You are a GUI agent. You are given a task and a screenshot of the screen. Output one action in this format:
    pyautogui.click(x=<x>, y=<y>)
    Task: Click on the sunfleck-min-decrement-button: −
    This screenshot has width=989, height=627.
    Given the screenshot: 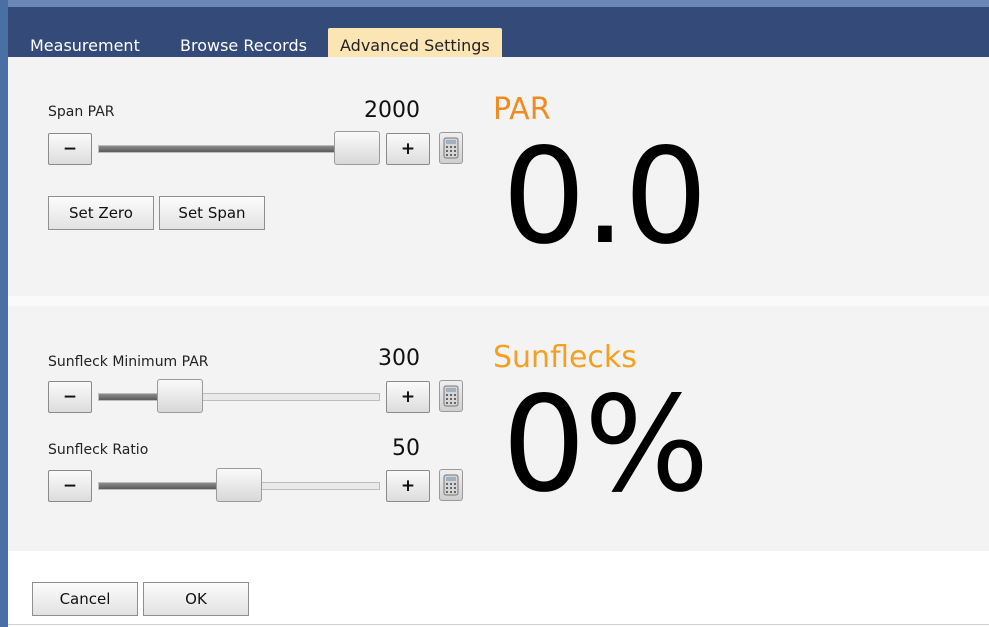 What is the action you would take?
    pyautogui.click(x=70, y=397)
    